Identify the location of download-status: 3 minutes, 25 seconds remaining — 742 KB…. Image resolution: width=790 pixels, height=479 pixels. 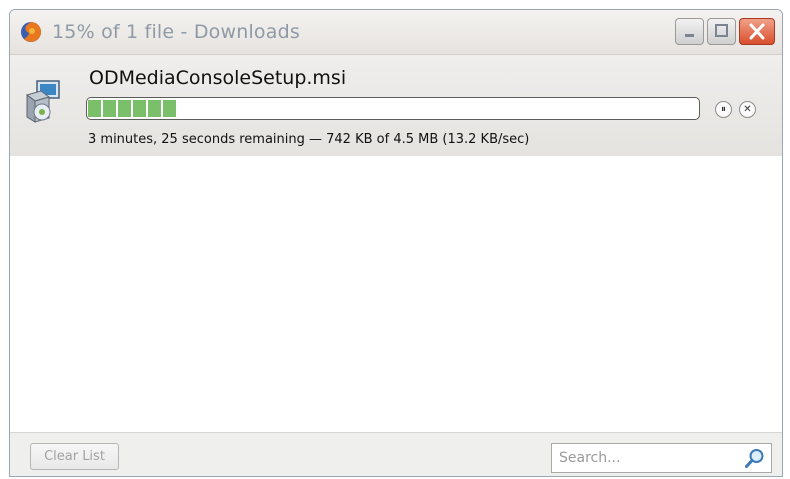
(309, 139).